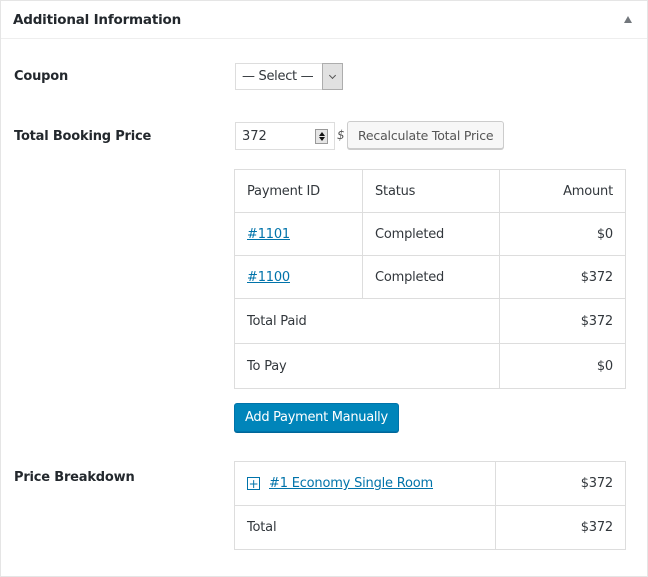  Describe the element at coordinates (41, 76) in the screenshot. I see `coupon-label: Coupon` at that location.